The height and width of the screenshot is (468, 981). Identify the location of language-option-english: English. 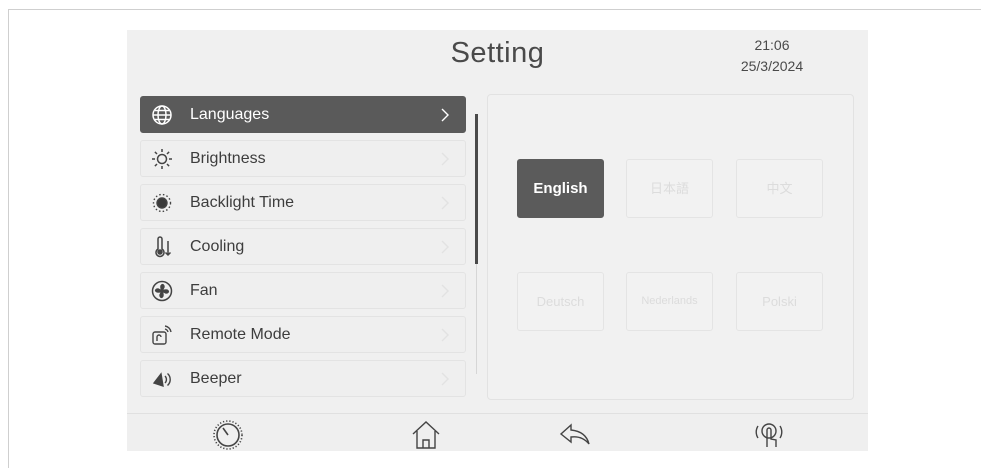
(560, 188).